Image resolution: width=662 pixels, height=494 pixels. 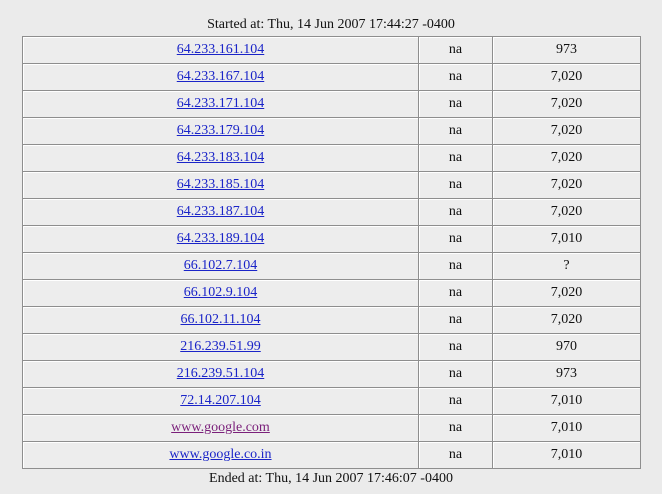 I want to click on host-cell: 66.102.11.104, so click(x=221, y=320).